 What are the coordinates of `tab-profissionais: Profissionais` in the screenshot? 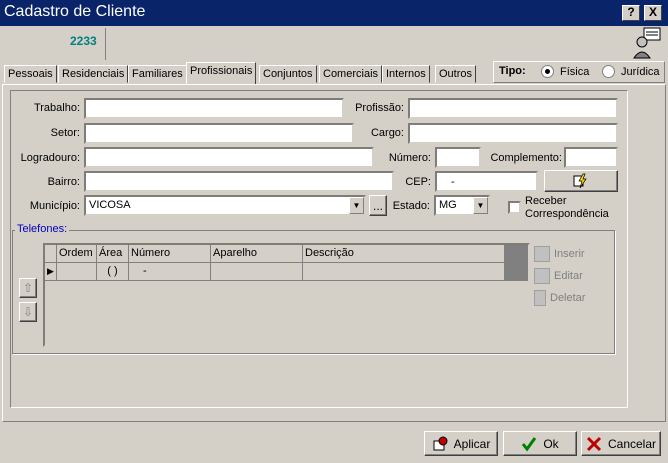 It's located at (221, 73).